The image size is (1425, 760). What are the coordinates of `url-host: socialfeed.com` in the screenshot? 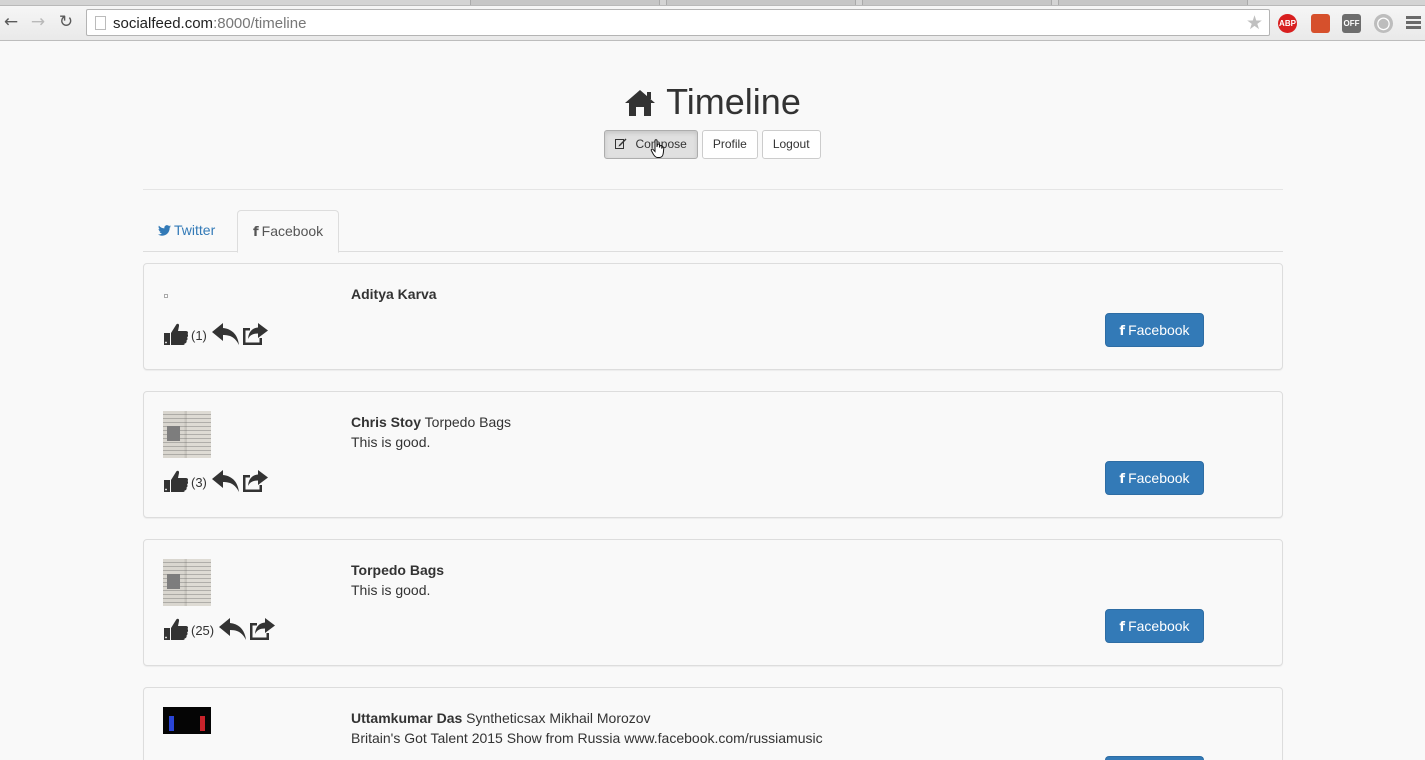 It's located at (163, 23).